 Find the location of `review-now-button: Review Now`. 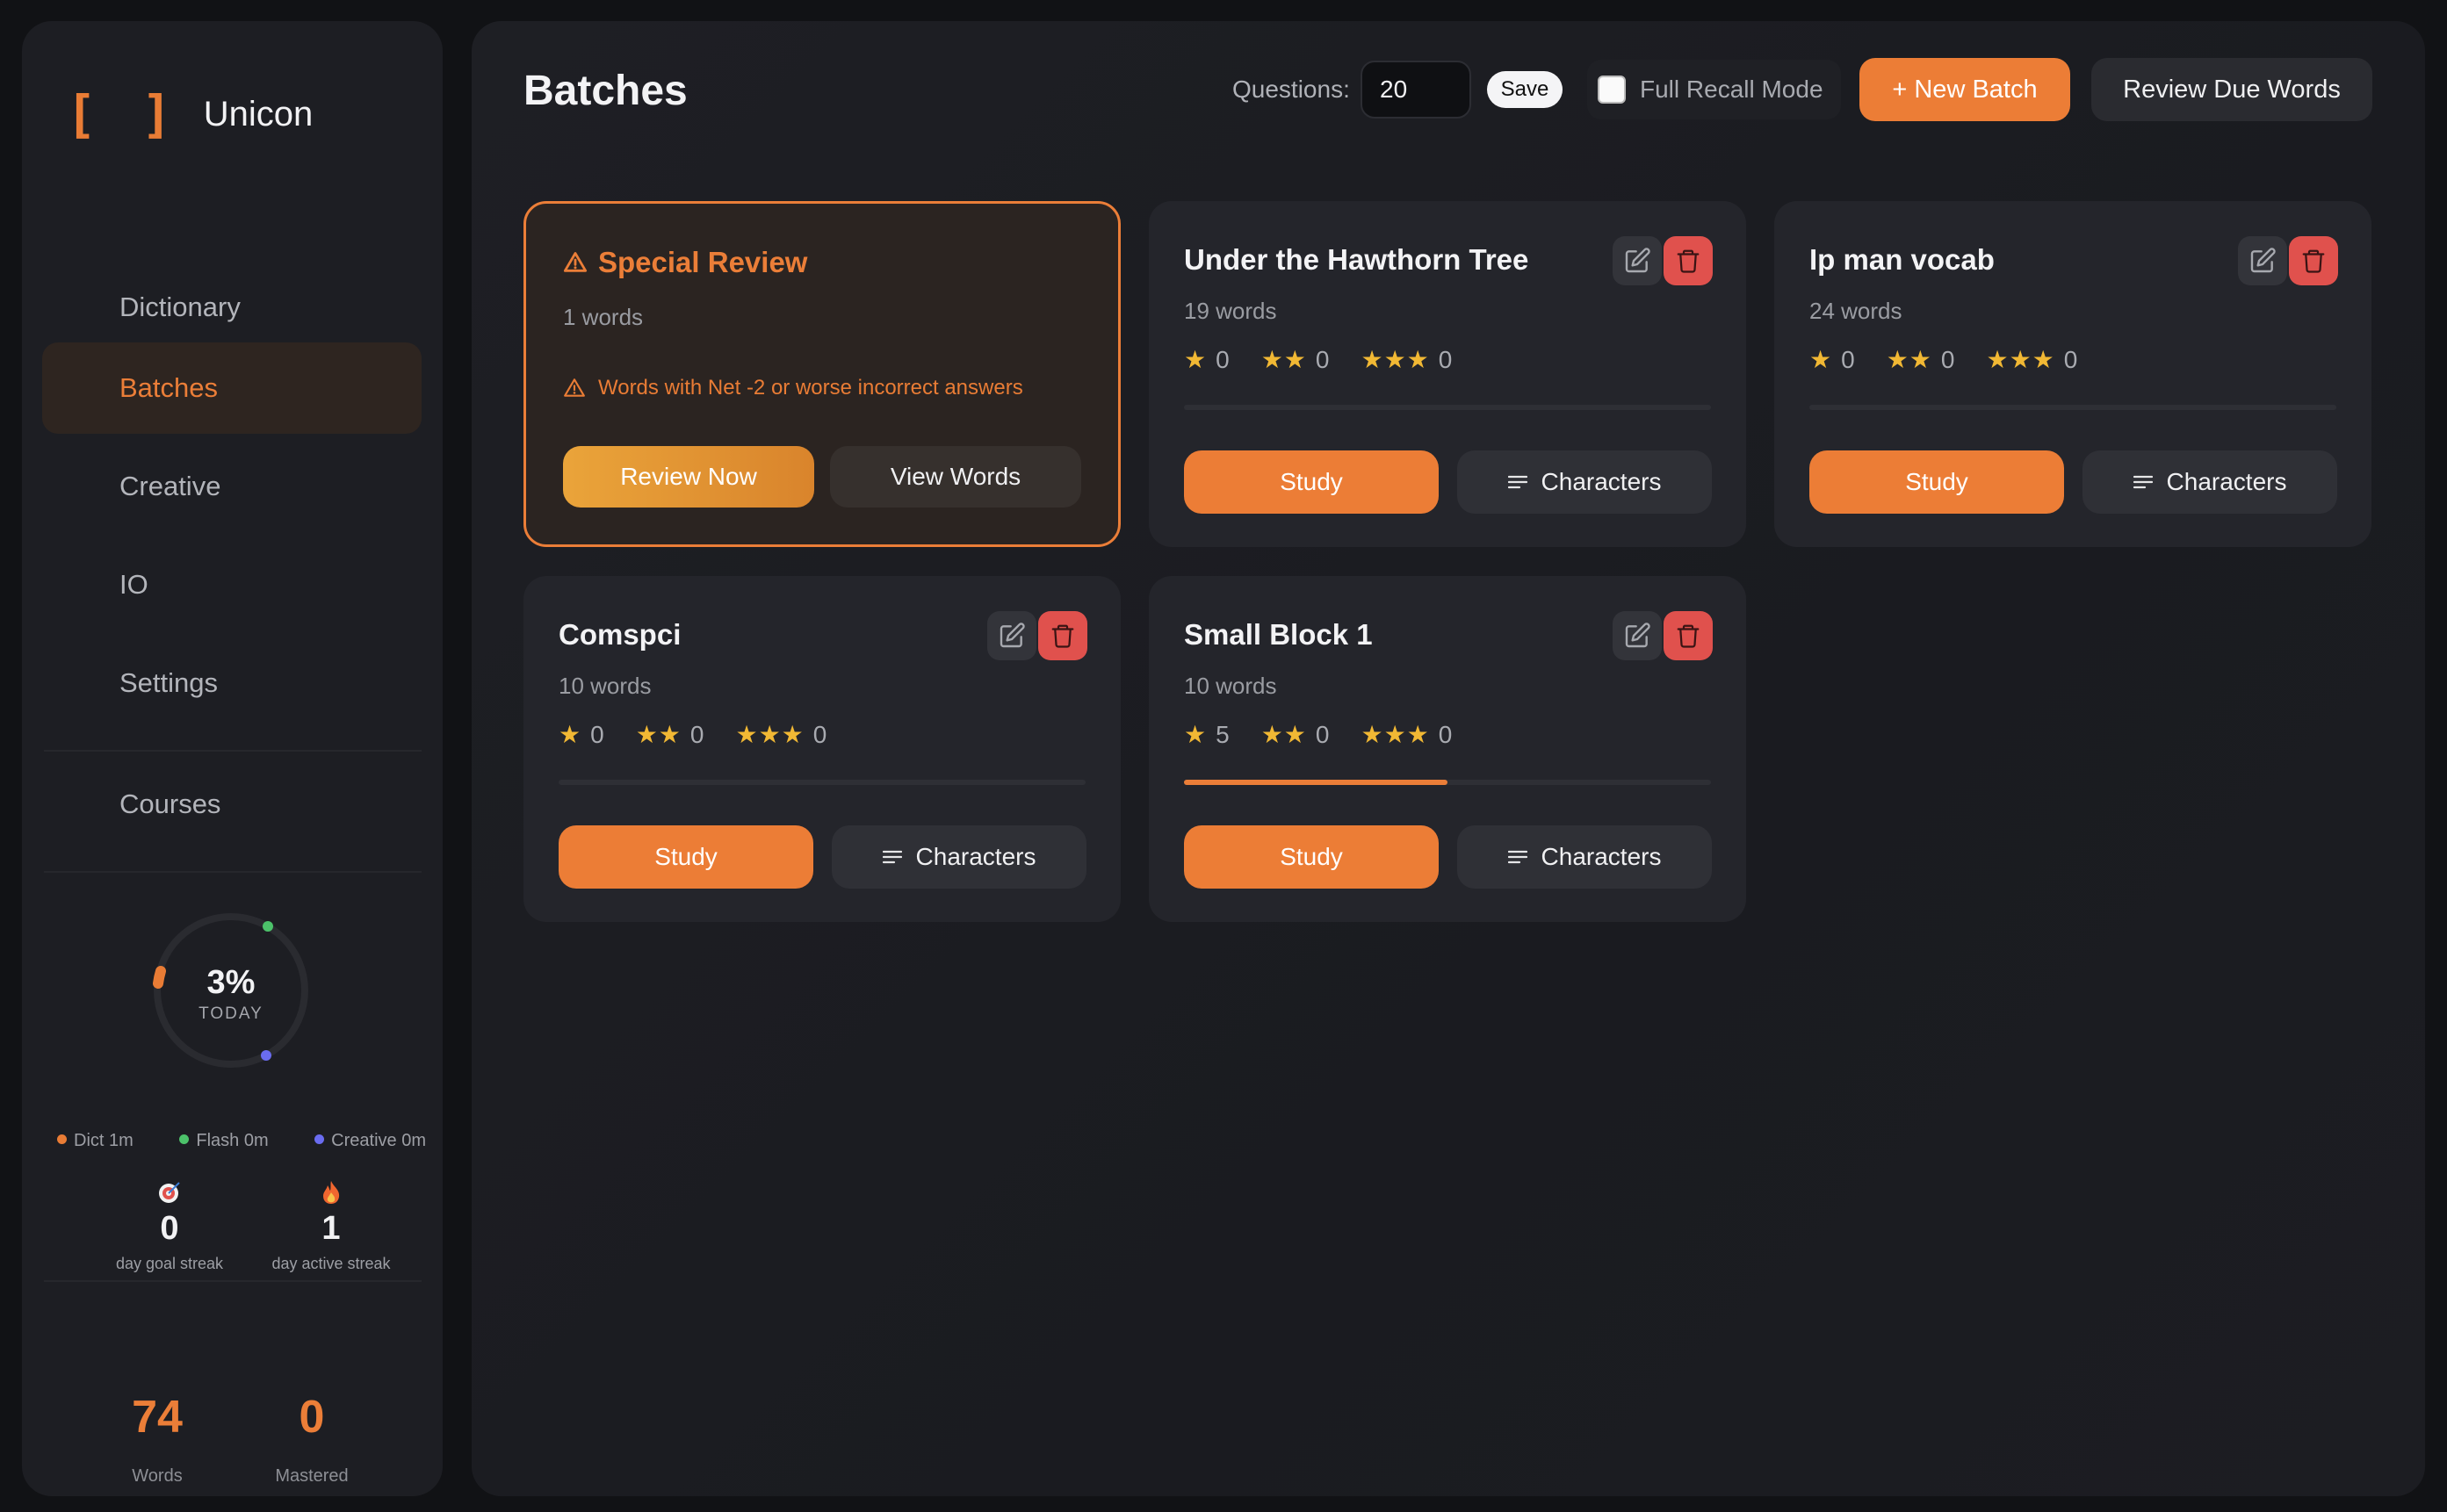

review-now-button: Review Now is located at coordinates (688, 477).